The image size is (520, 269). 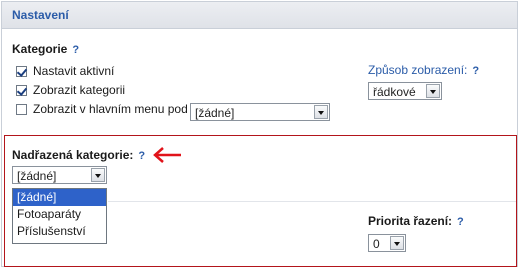 I want to click on set-active-label: Nastavit aktivní, so click(x=74, y=71).